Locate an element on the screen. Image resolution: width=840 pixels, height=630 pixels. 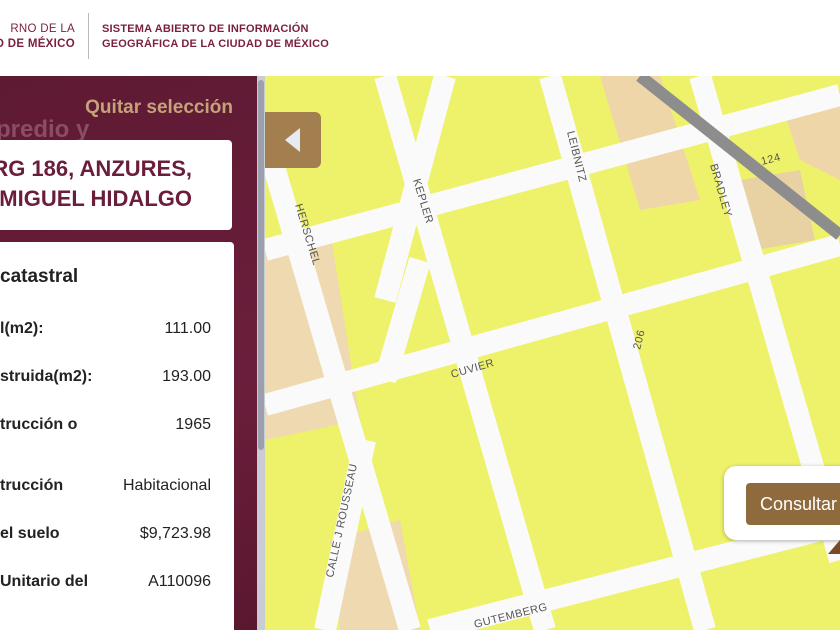
row-value: $9,723.98 is located at coordinates (175, 533).